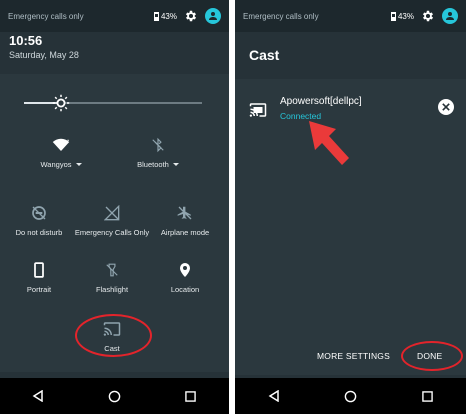  I want to click on tile-airplane-mode: Airplane mode, so click(184, 220).